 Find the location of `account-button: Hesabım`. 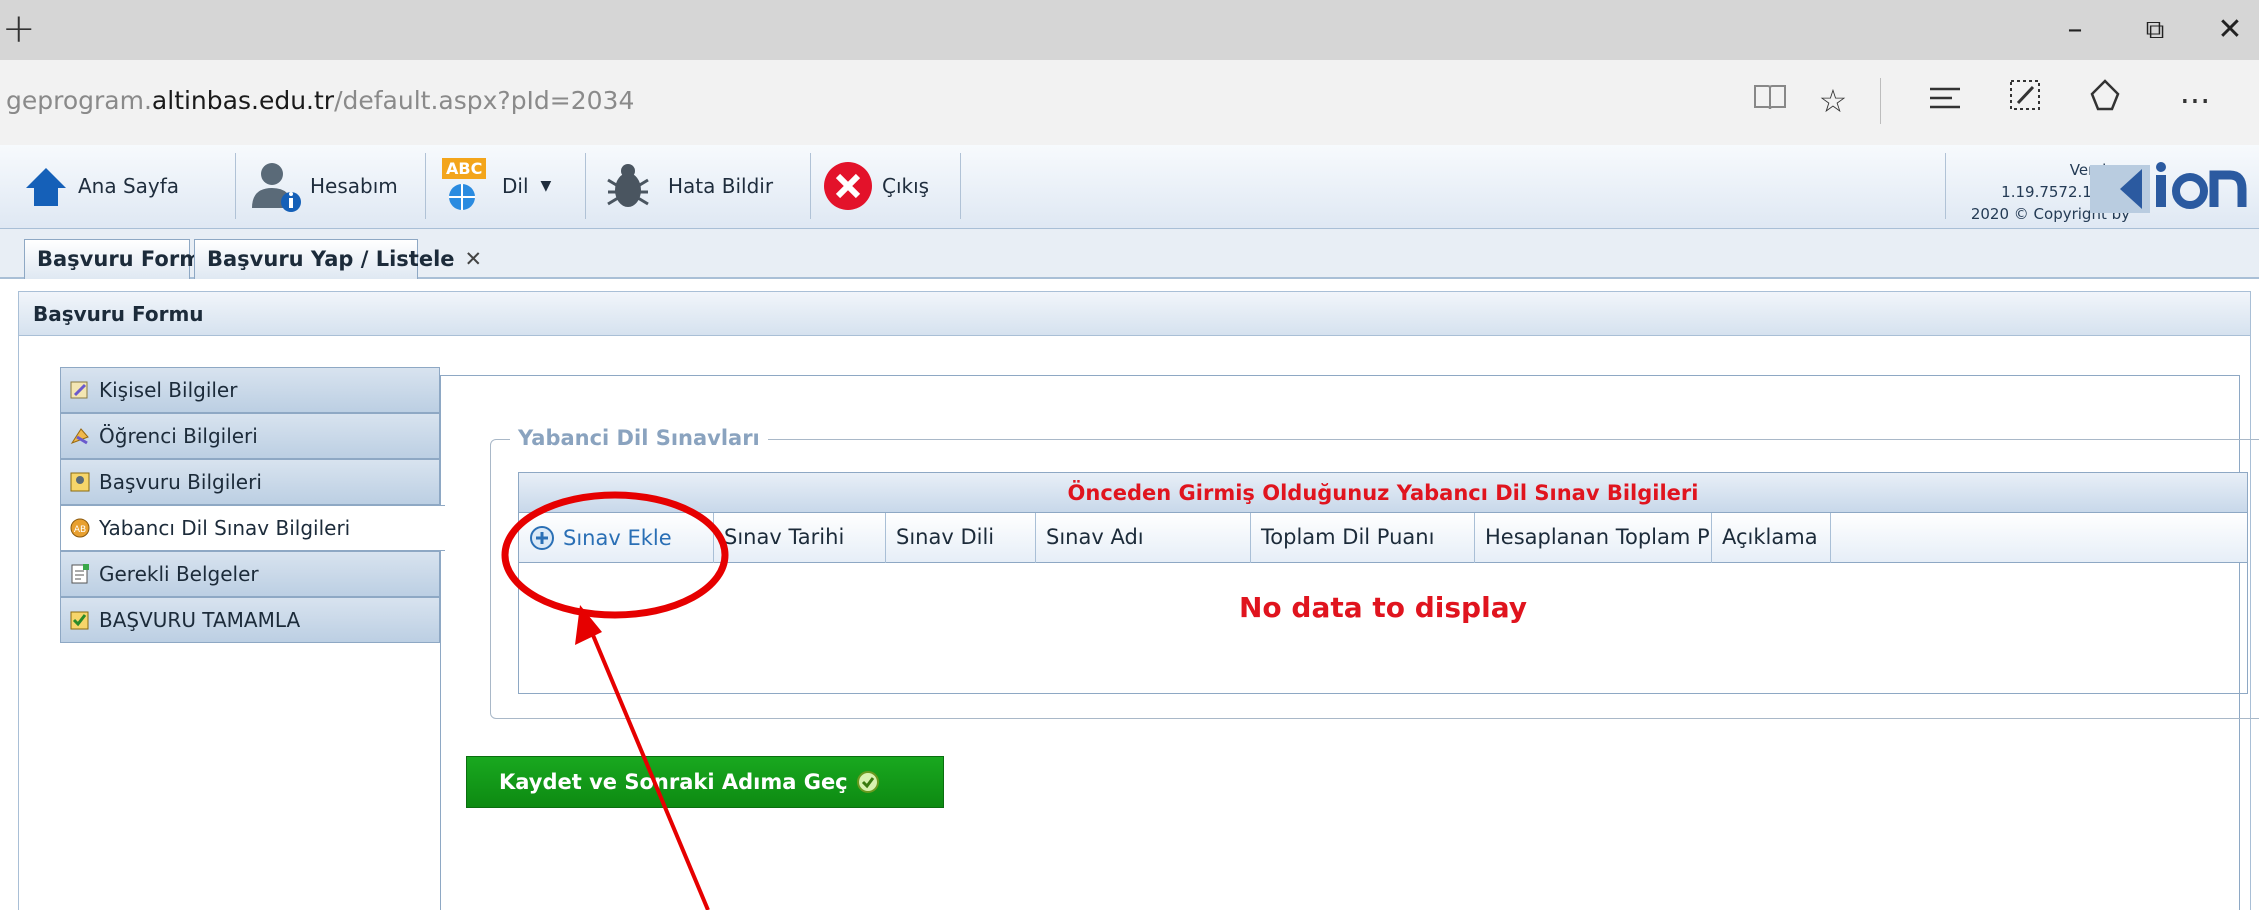

account-button: Hesabım is located at coordinates (323, 186).